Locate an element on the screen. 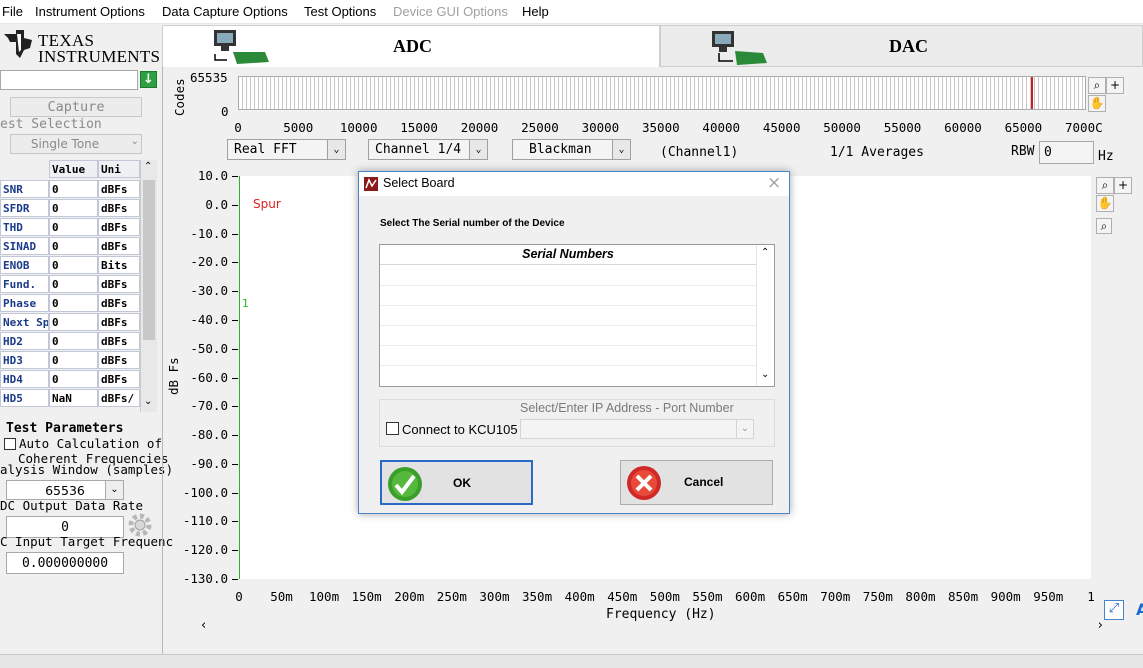  spectrum-y-axis-label: dB Fs is located at coordinates (173, 376).